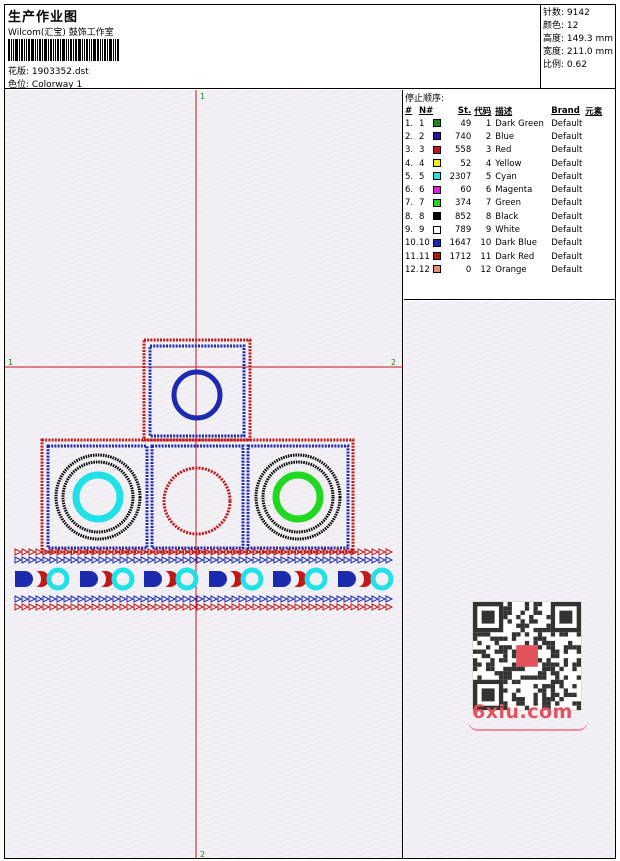  What do you see at coordinates (422, 216) in the screenshot?
I see `row-needle: 8` at bounding box center [422, 216].